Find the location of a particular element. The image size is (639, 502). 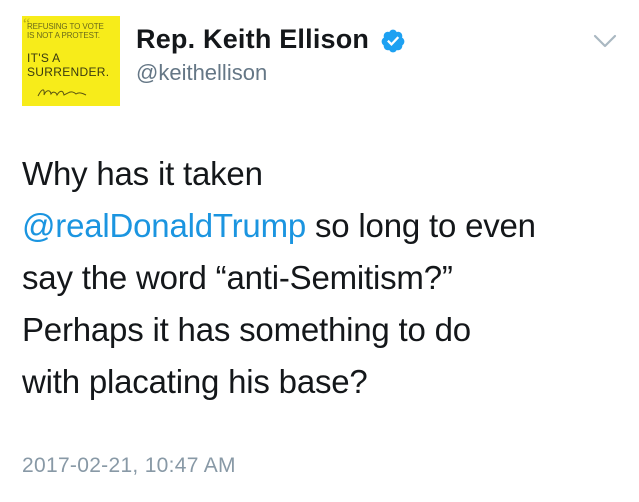

signature-icon is located at coordinates (62, 93).